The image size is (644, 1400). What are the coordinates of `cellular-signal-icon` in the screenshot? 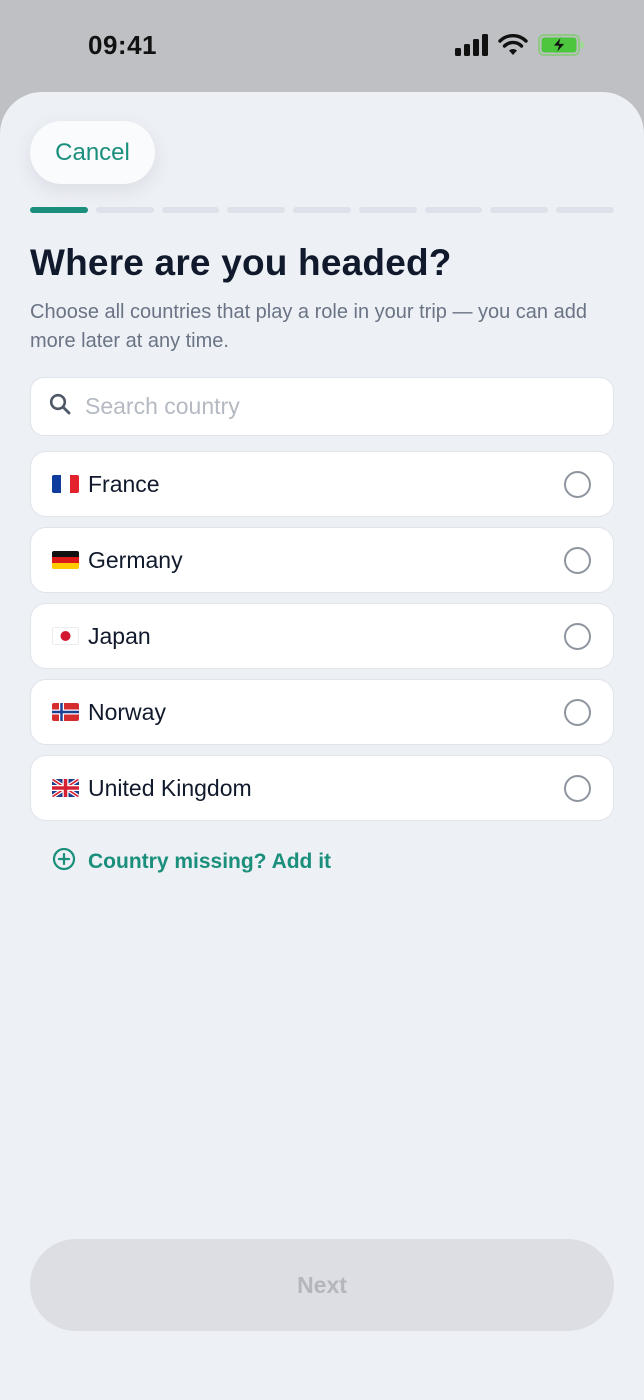 It's located at (471, 45).